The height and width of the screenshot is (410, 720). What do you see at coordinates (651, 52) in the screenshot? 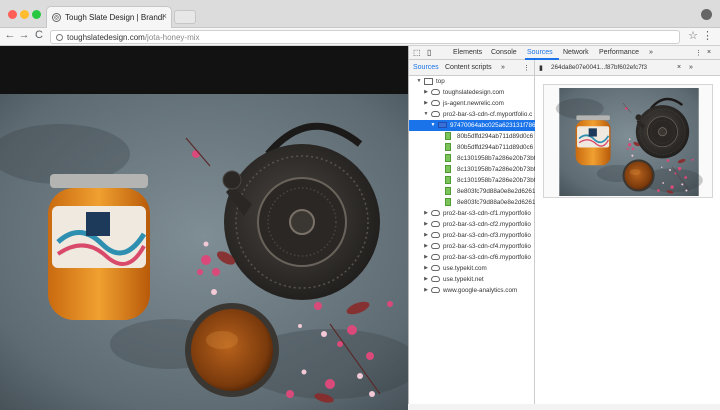
I see `more-tabs-icon: »` at bounding box center [651, 52].